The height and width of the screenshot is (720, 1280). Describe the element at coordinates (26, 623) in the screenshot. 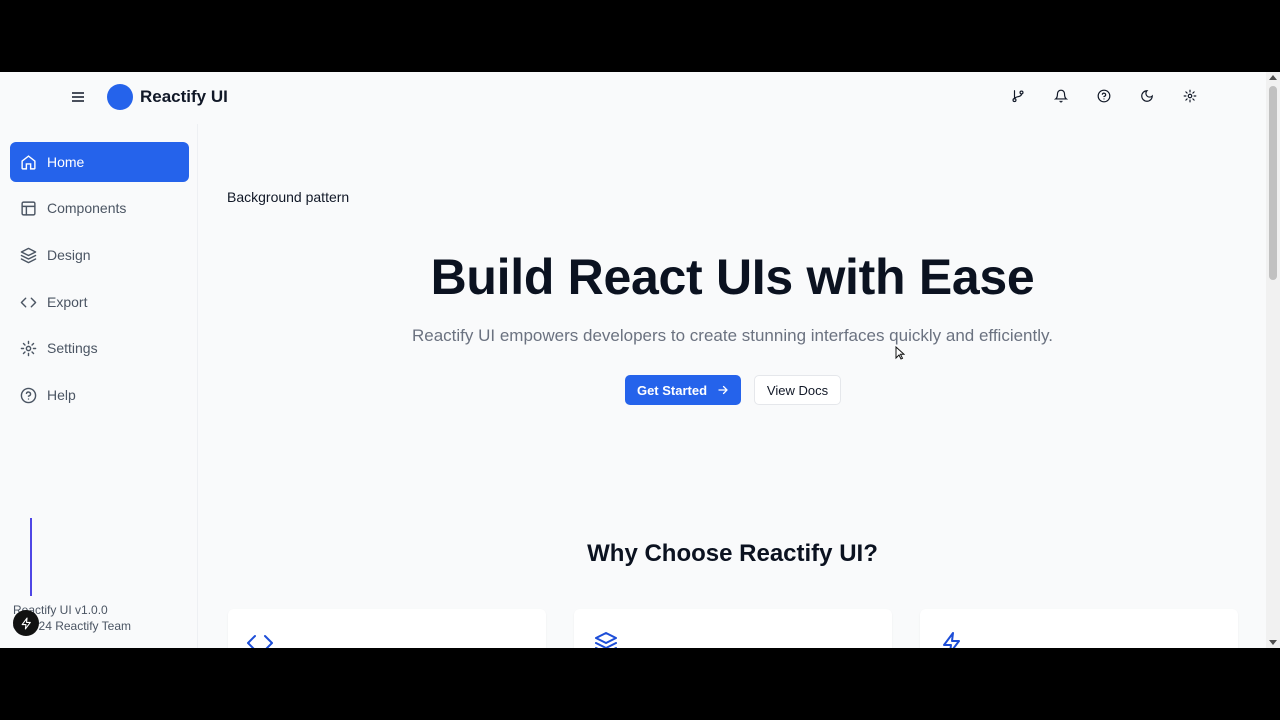

I see `bolt-icon` at that location.